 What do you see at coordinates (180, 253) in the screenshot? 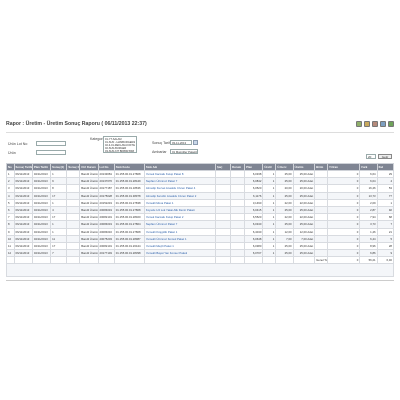
I see `table-cell: Yemekli Bayat Yan Konser Paketi` at bounding box center [180, 253].